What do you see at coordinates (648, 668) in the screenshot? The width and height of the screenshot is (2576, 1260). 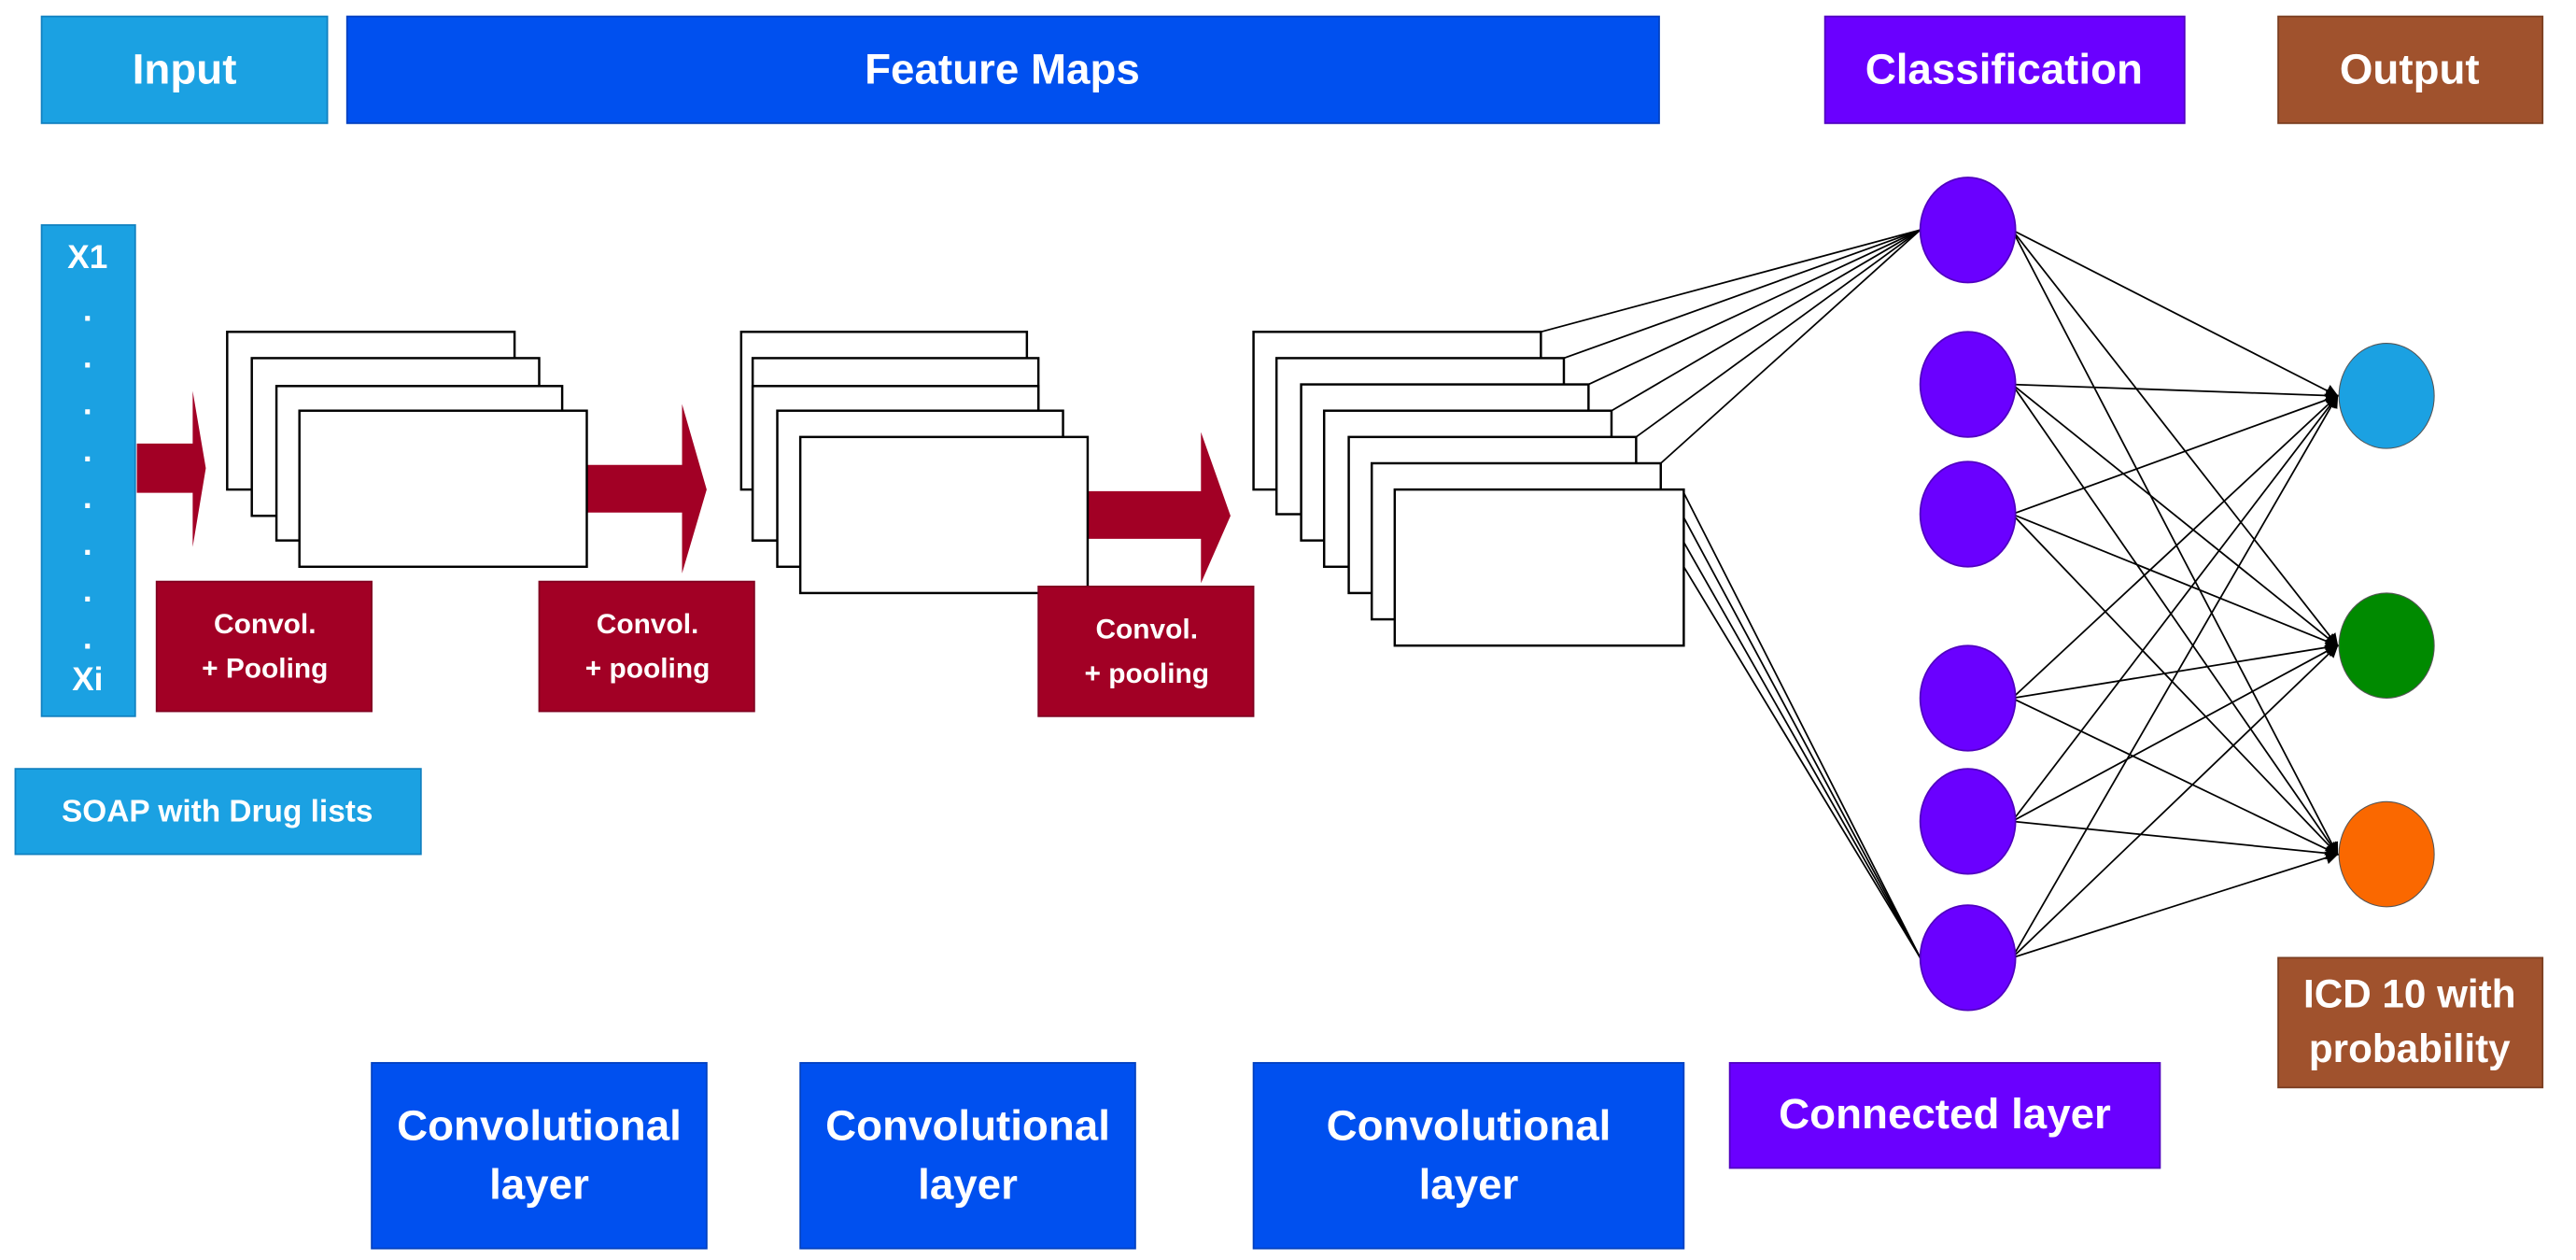 I see `conv-step-2-line2: + pooling` at bounding box center [648, 668].